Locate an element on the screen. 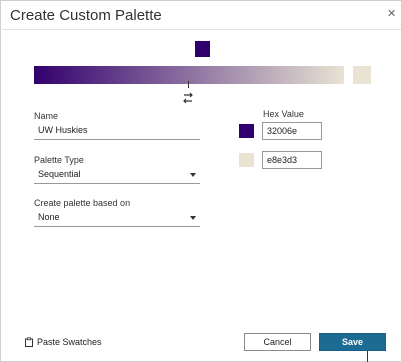  palette-gradient-bar is located at coordinates (189, 75).